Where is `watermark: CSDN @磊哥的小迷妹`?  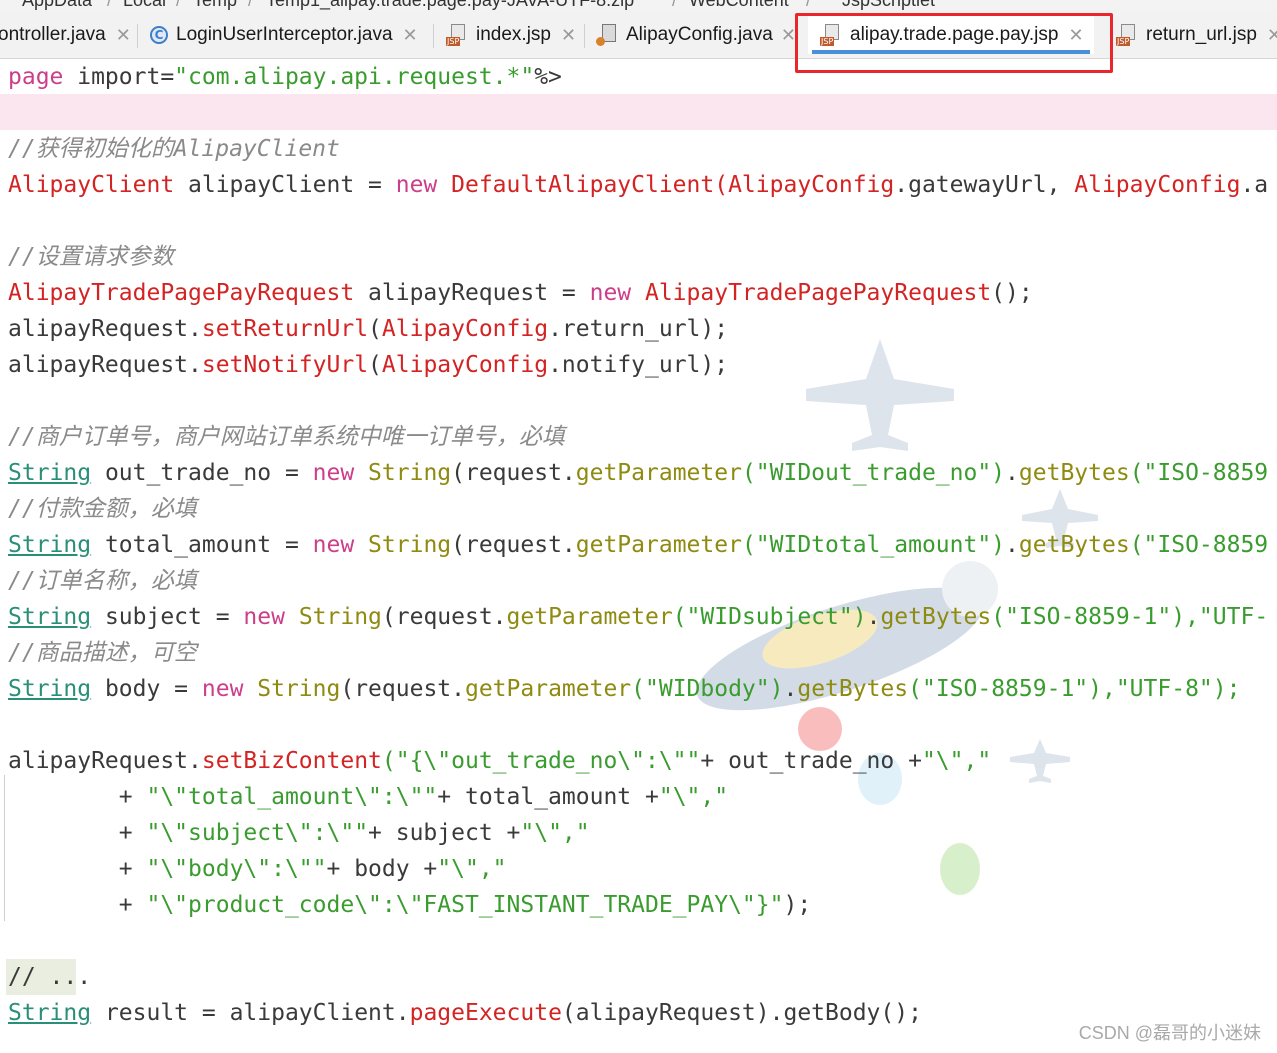 watermark: CSDN @磊哥的小迷妹 is located at coordinates (1169, 1033).